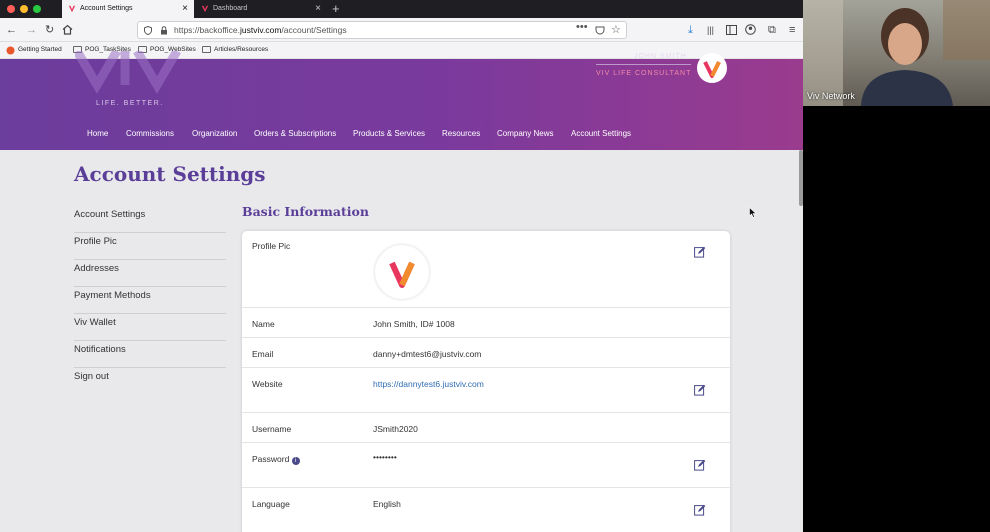 The width and height of the screenshot is (990, 532). Describe the element at coordinates (486, 323) in the screenshot. I see `name-row: Name John Smith, ID# 1008` at that location.